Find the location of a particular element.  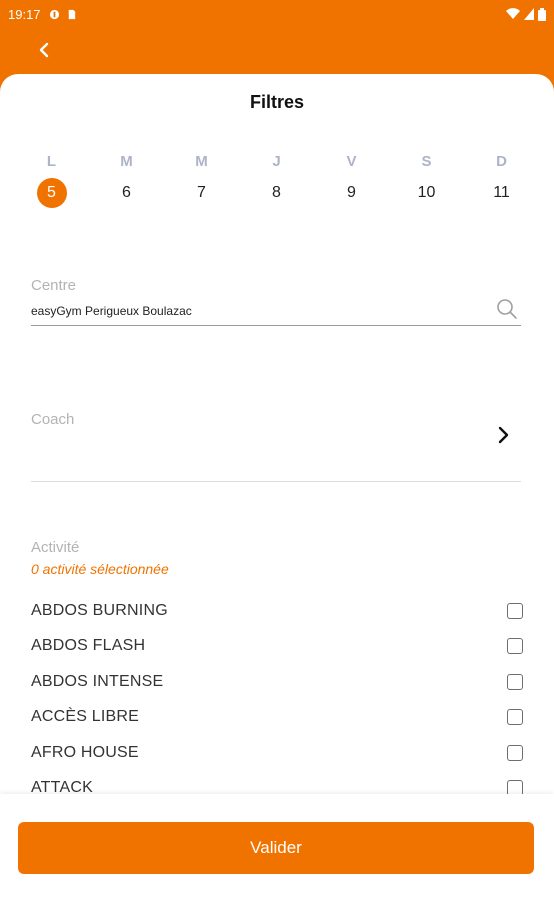

back-button is located at coordinates (44, 50).